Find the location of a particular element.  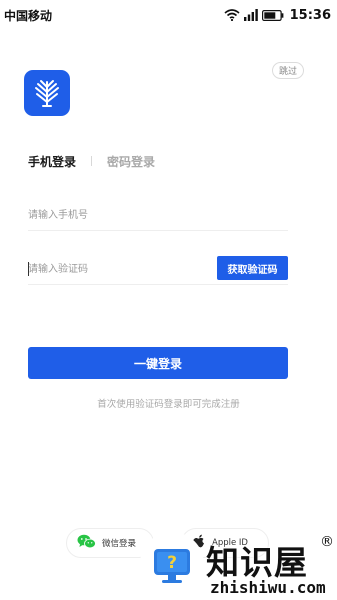

status-time: 15:36 is located at coordinates (310, 15).